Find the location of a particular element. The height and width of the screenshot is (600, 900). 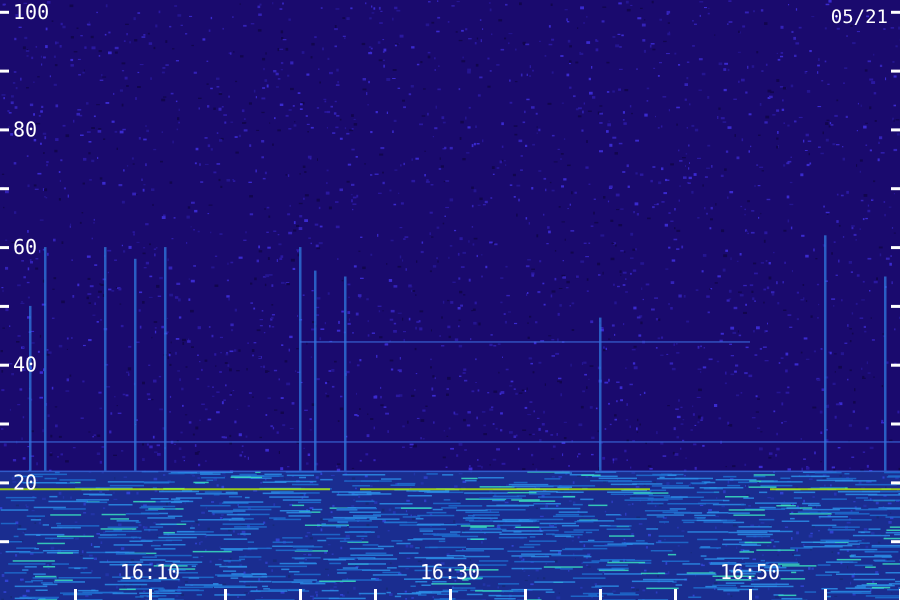

y-tick-label: 40 is located at coordinates (25, 365).